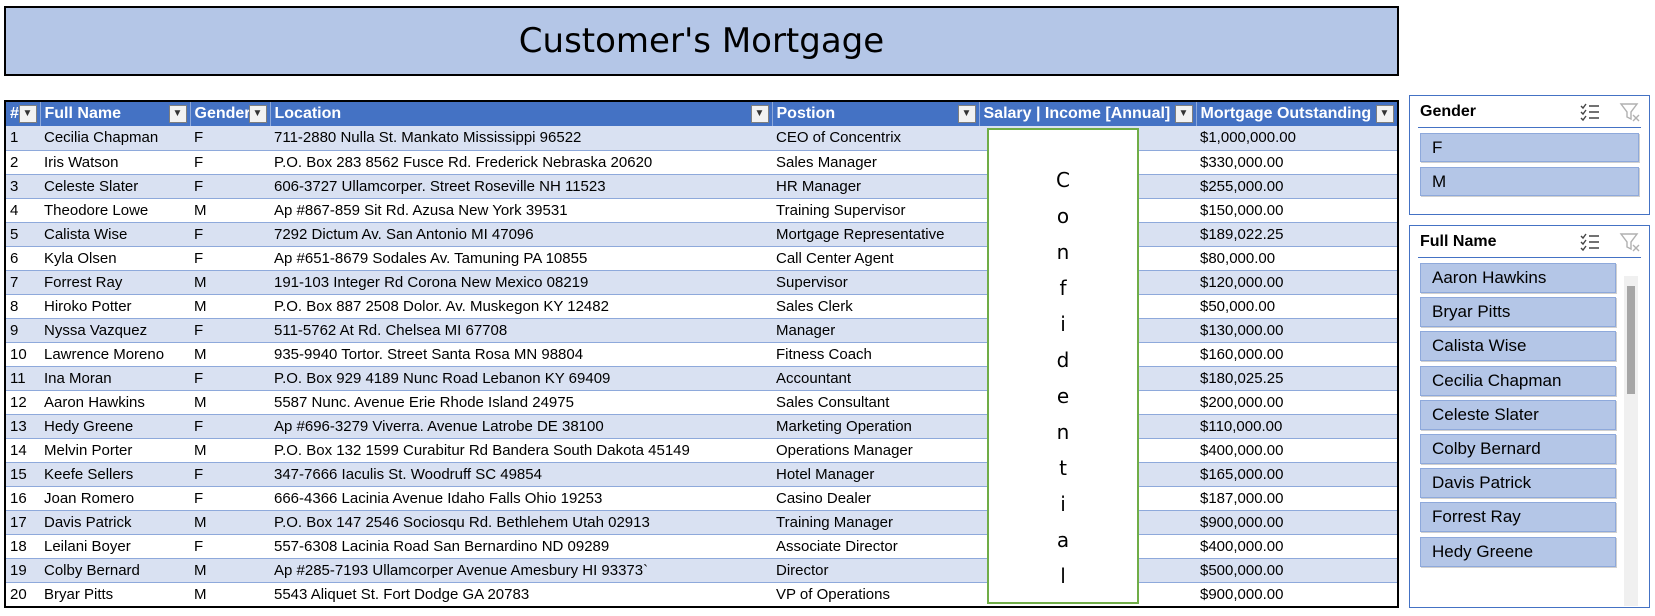 The width and height of the screenshot is (1655, 616). I want to click on table-cell: Calista Wise, so click(115, 234).